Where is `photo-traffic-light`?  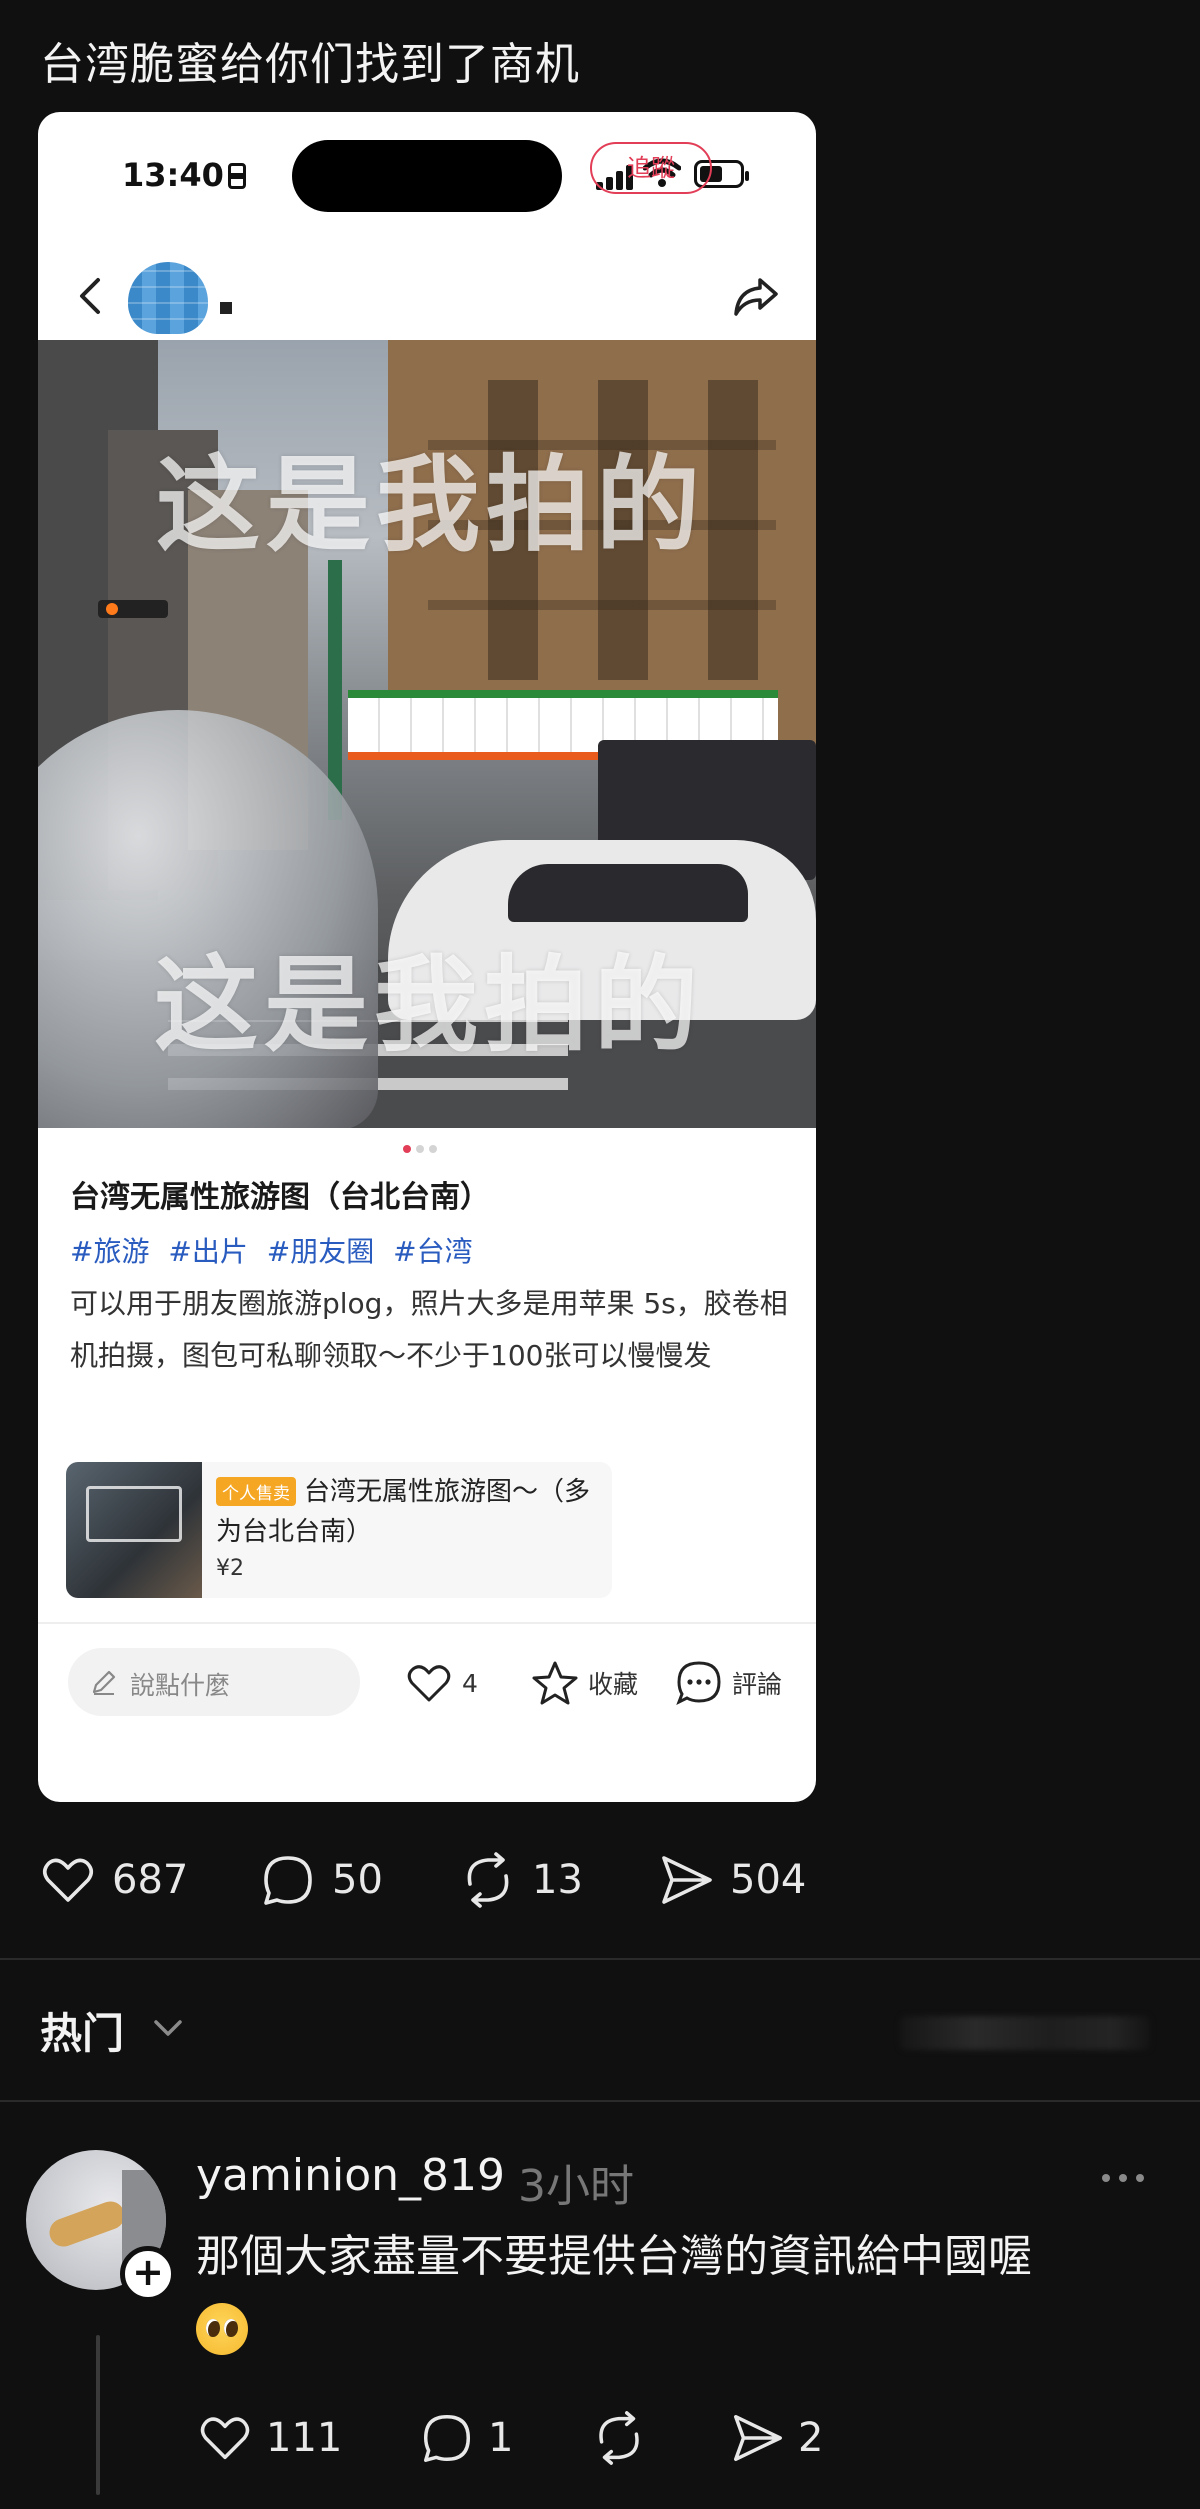
photo-traffic-light is located at coordinates (133, 609).